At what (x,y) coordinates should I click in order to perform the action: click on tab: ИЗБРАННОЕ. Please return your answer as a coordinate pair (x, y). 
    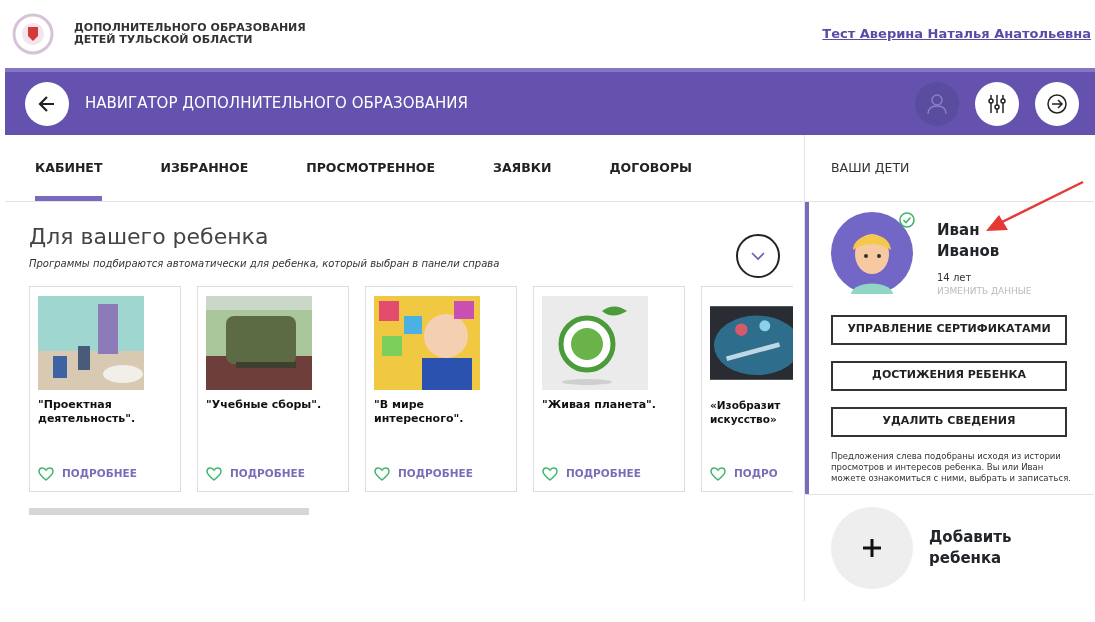
    Looking at the image, I should click on (204, 169).